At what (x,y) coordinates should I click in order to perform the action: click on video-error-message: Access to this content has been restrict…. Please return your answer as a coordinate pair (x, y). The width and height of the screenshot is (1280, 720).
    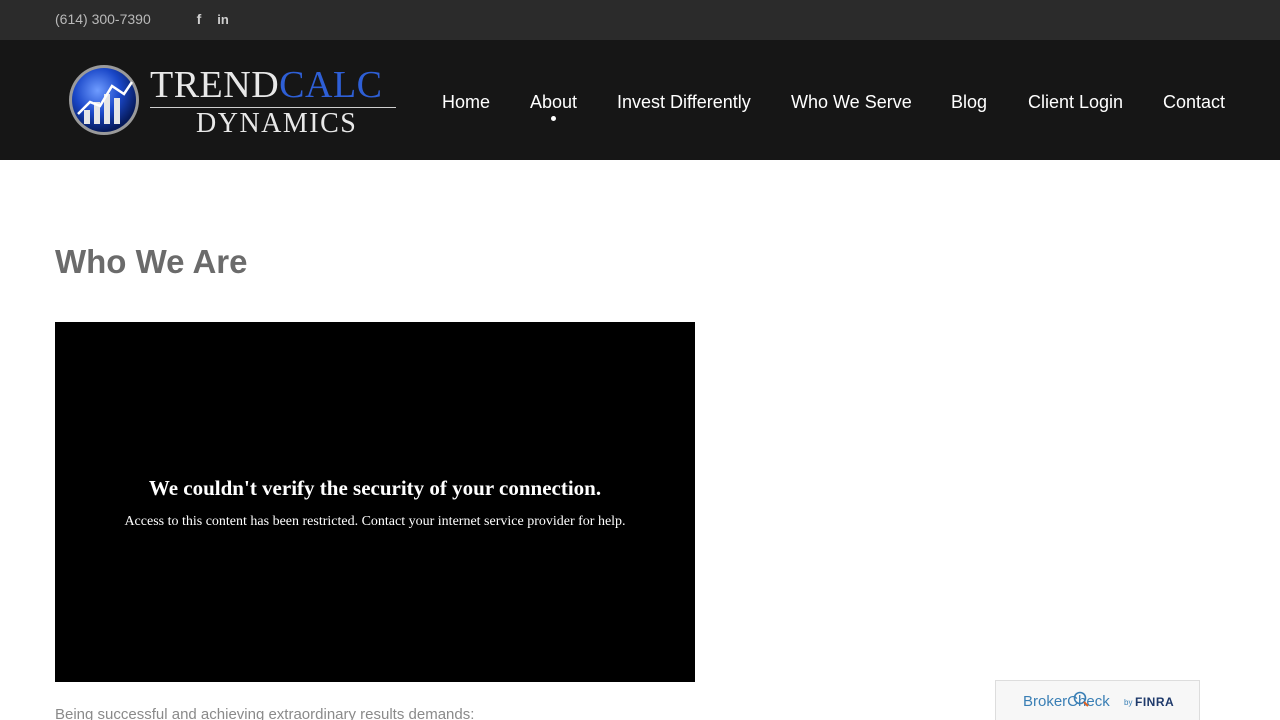
    Looking at the image, I should click on (375, 521).